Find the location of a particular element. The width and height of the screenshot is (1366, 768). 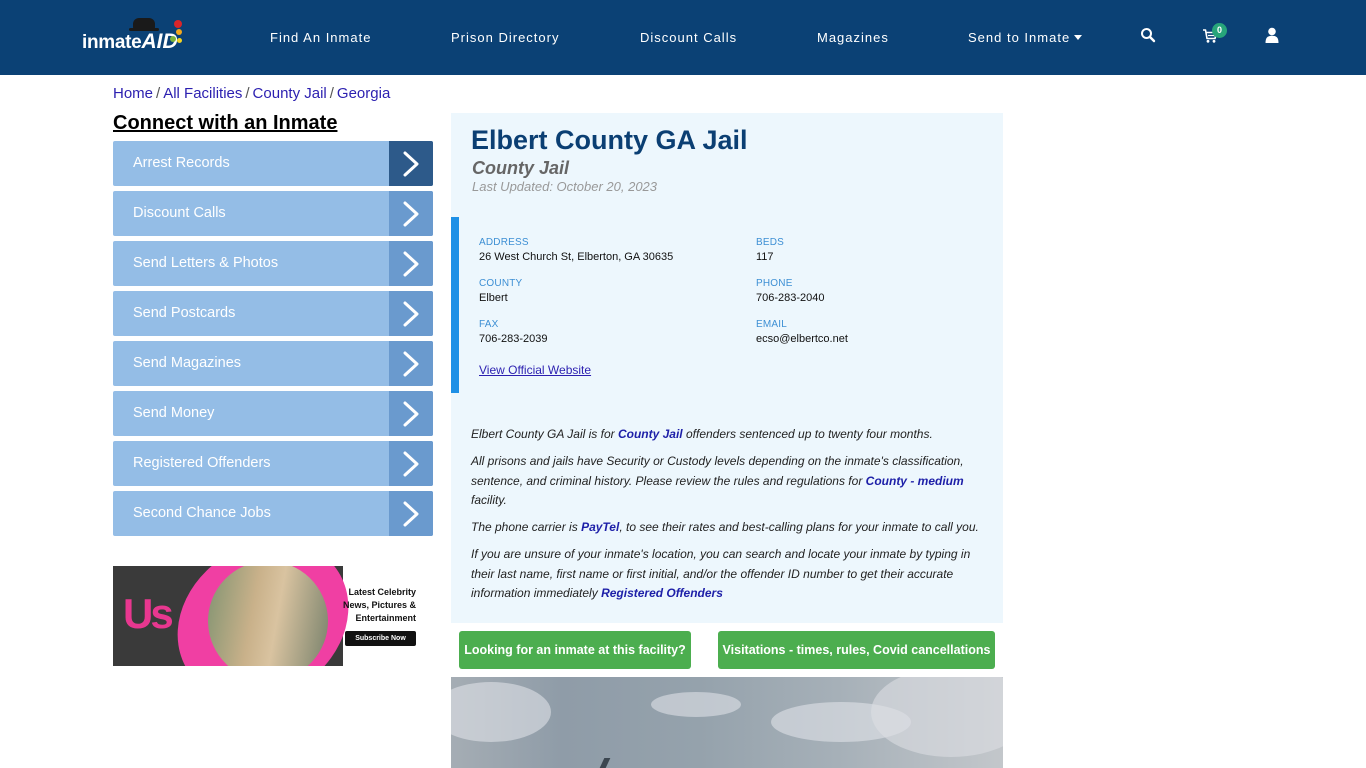

site-logo: inmate AID is located at coordinates (132, 36).